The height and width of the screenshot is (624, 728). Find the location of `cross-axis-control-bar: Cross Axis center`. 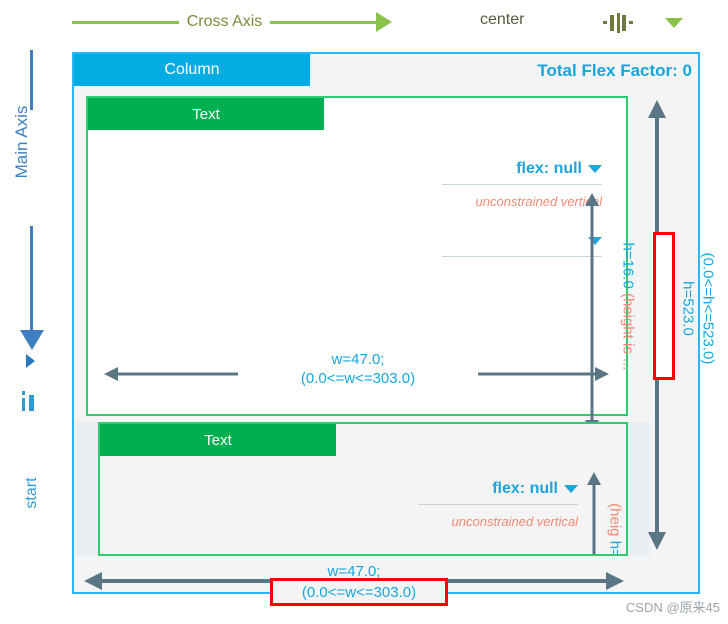

cross-axis-control-bar: Cross Axis center is located at coordinates (394, 22).